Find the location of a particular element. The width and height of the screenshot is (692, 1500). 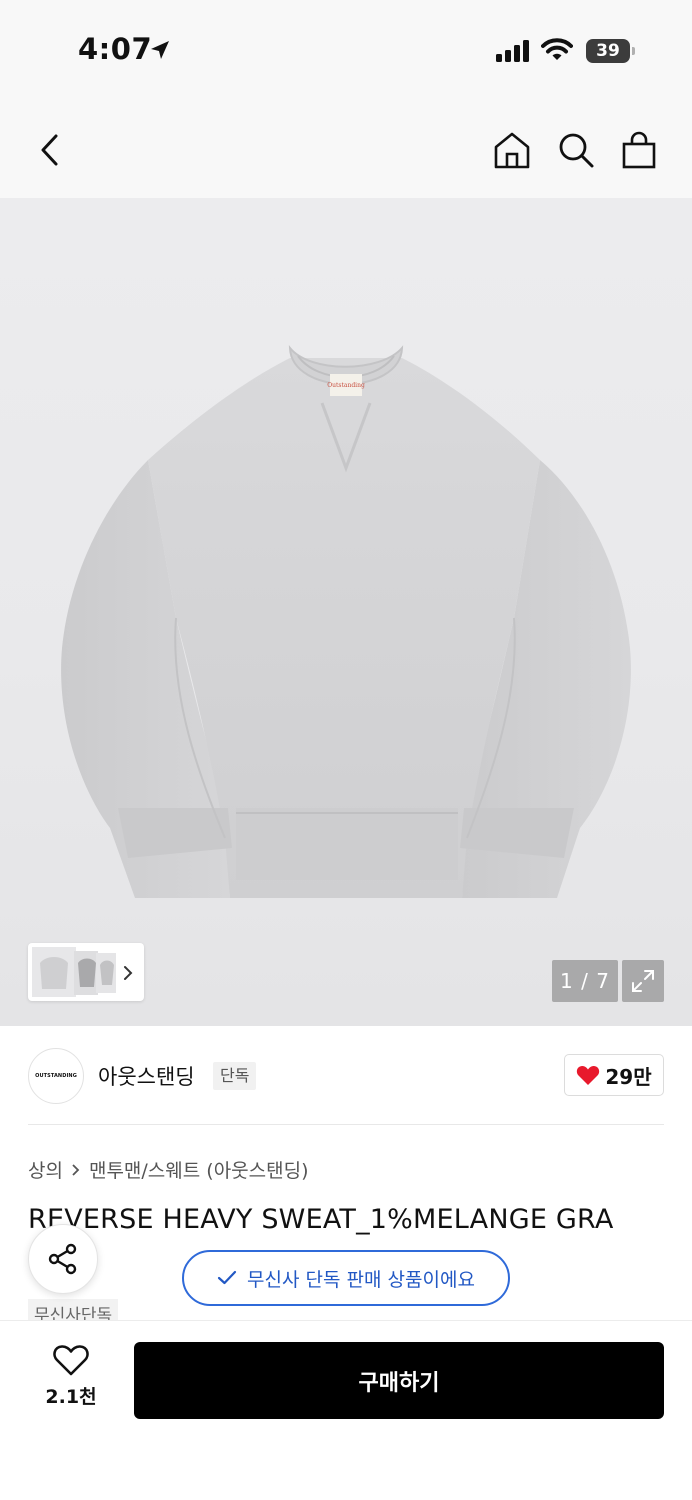

heart-outline-icon is located at coordinates (71, 1360).